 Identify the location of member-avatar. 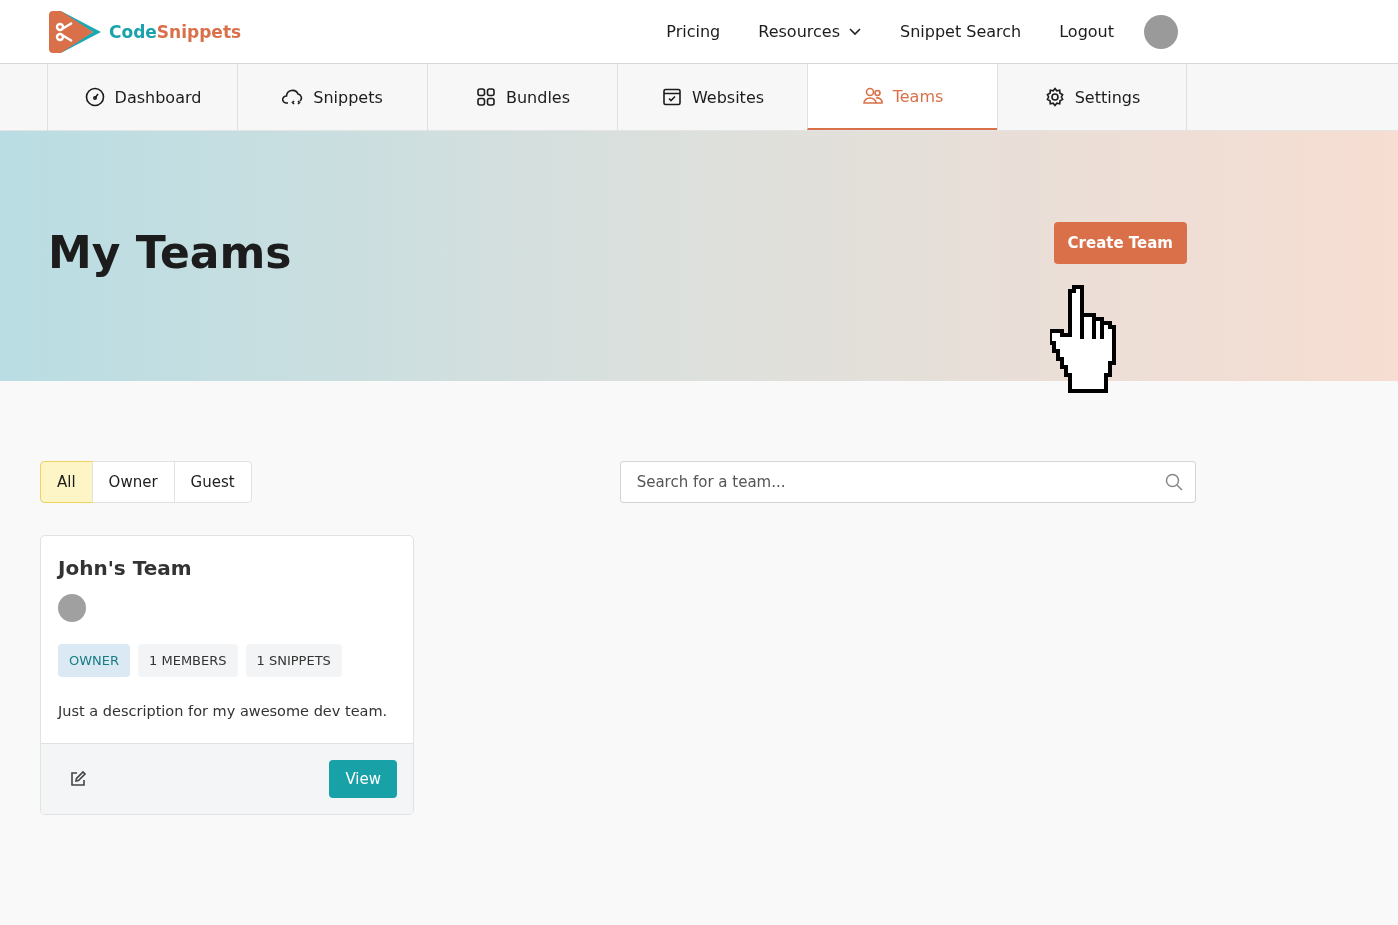
(72, 608).